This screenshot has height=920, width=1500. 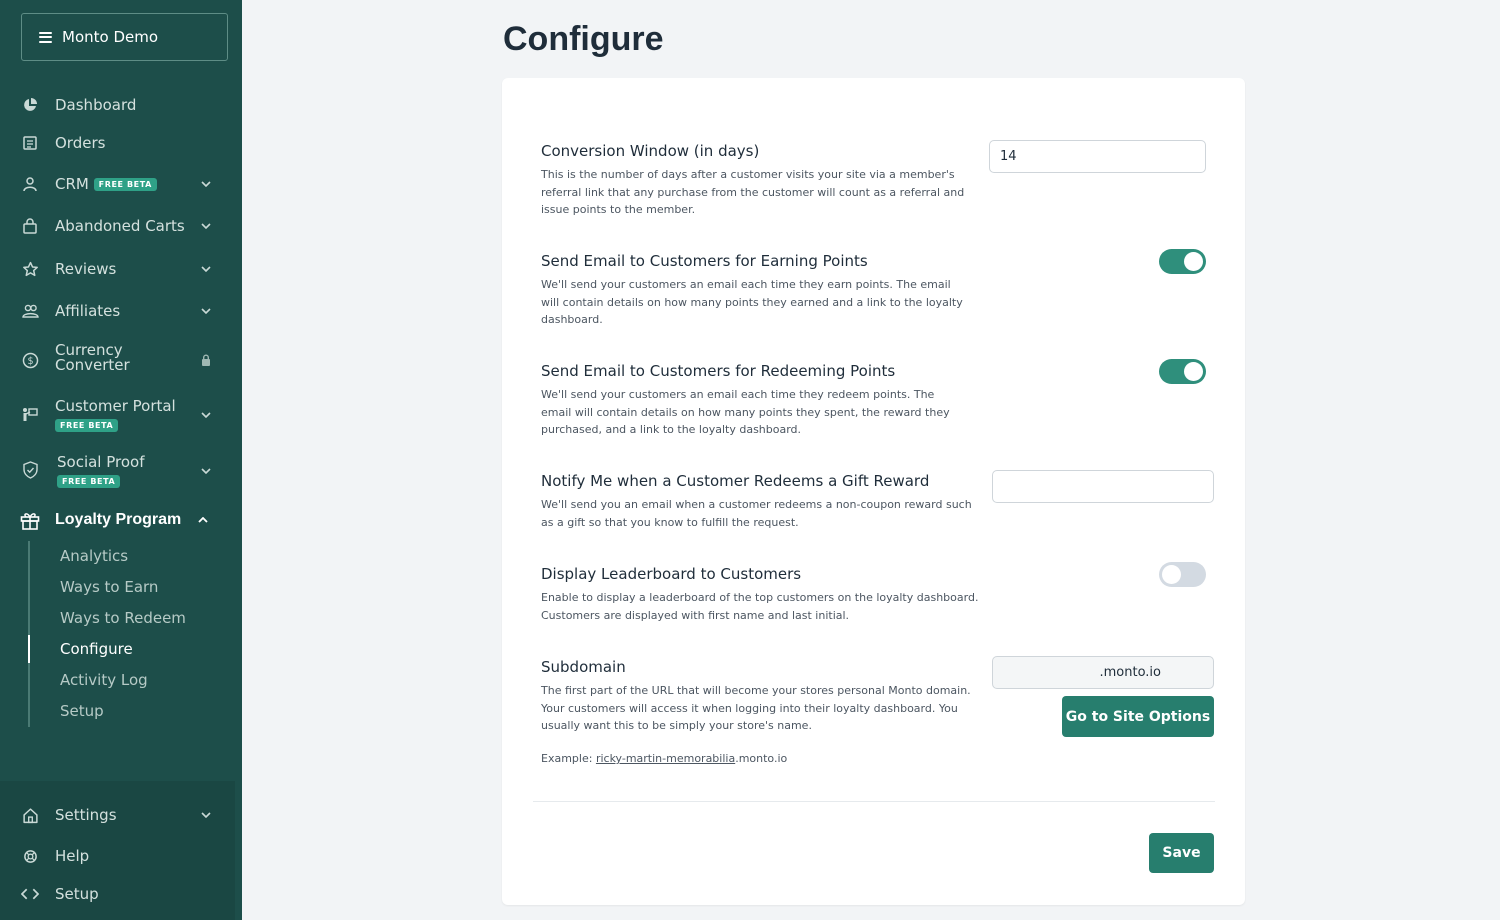 What do you see at coordinates (109, 587) in the screenshot?
I see `sub-ways-to-earn: Ways to Earn` at bounding box center [109, 587].